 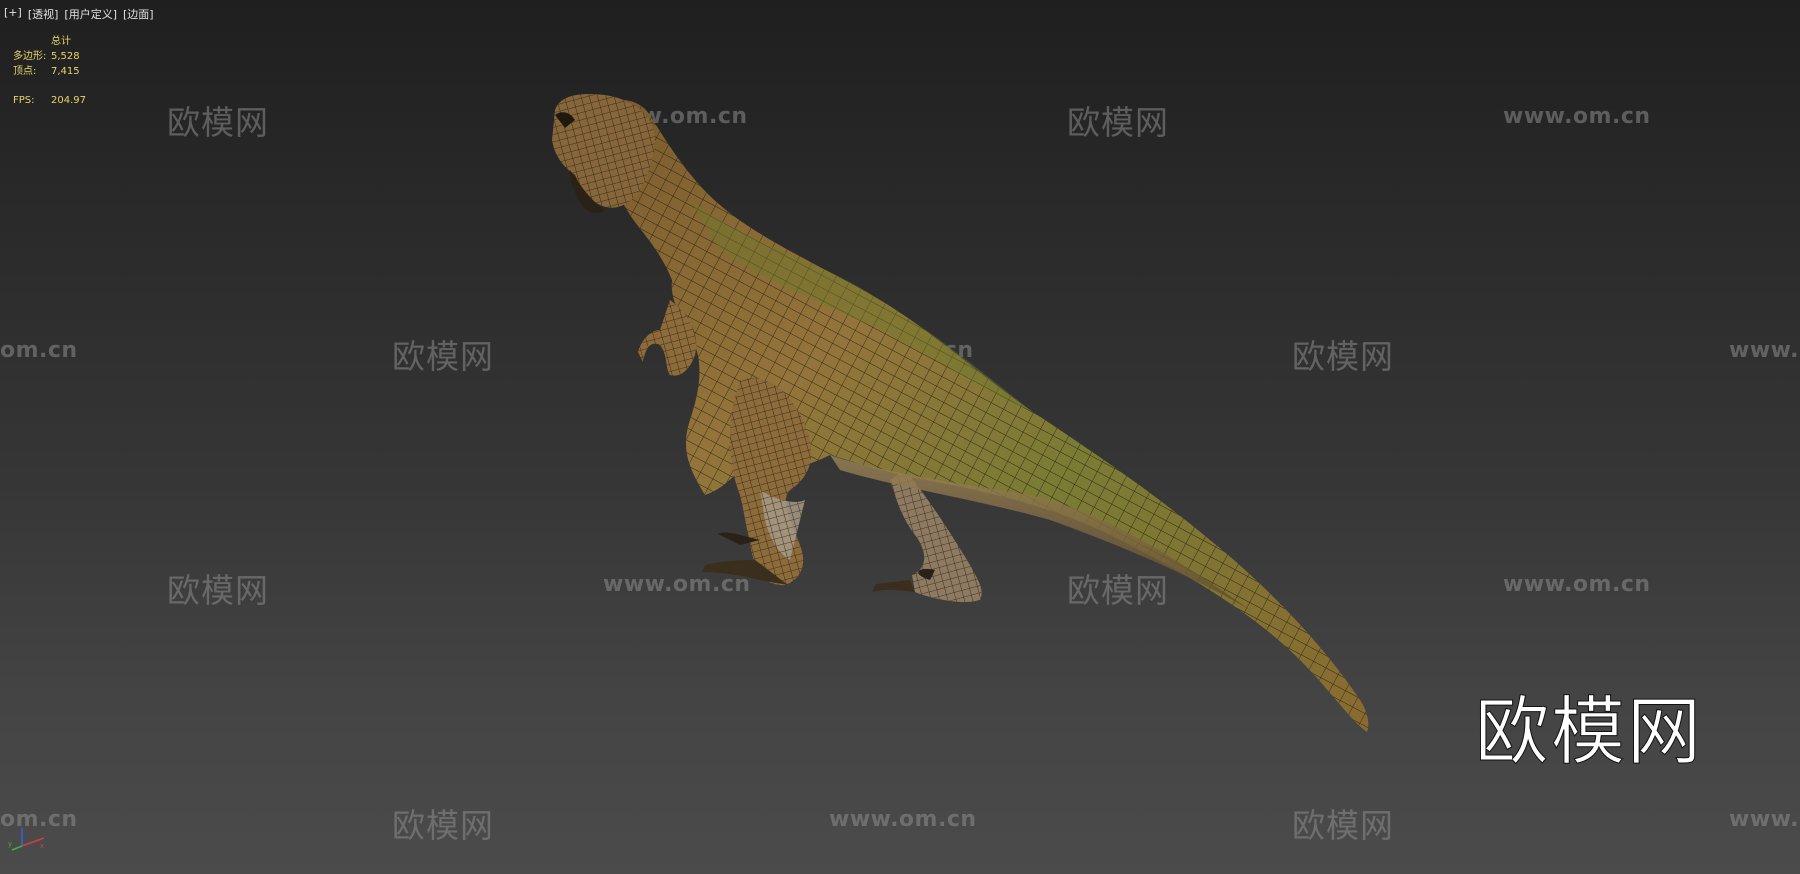 I want to click on stats-header: 总计, so click(x=61, y=41).